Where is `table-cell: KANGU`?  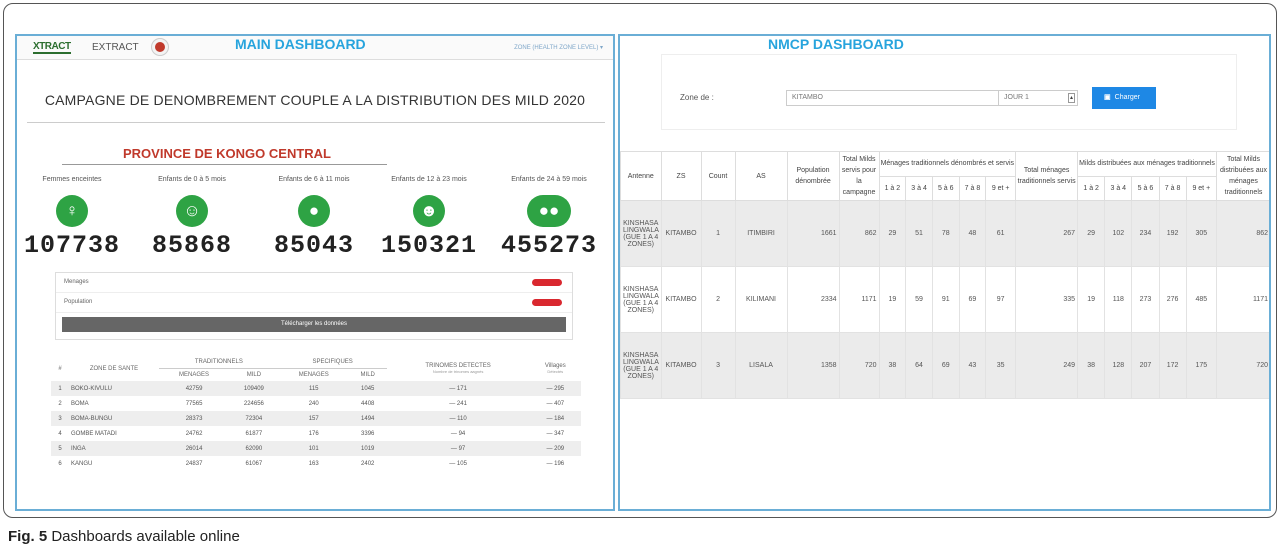 table-cell: KANGU is located at coordinates (82, 463).